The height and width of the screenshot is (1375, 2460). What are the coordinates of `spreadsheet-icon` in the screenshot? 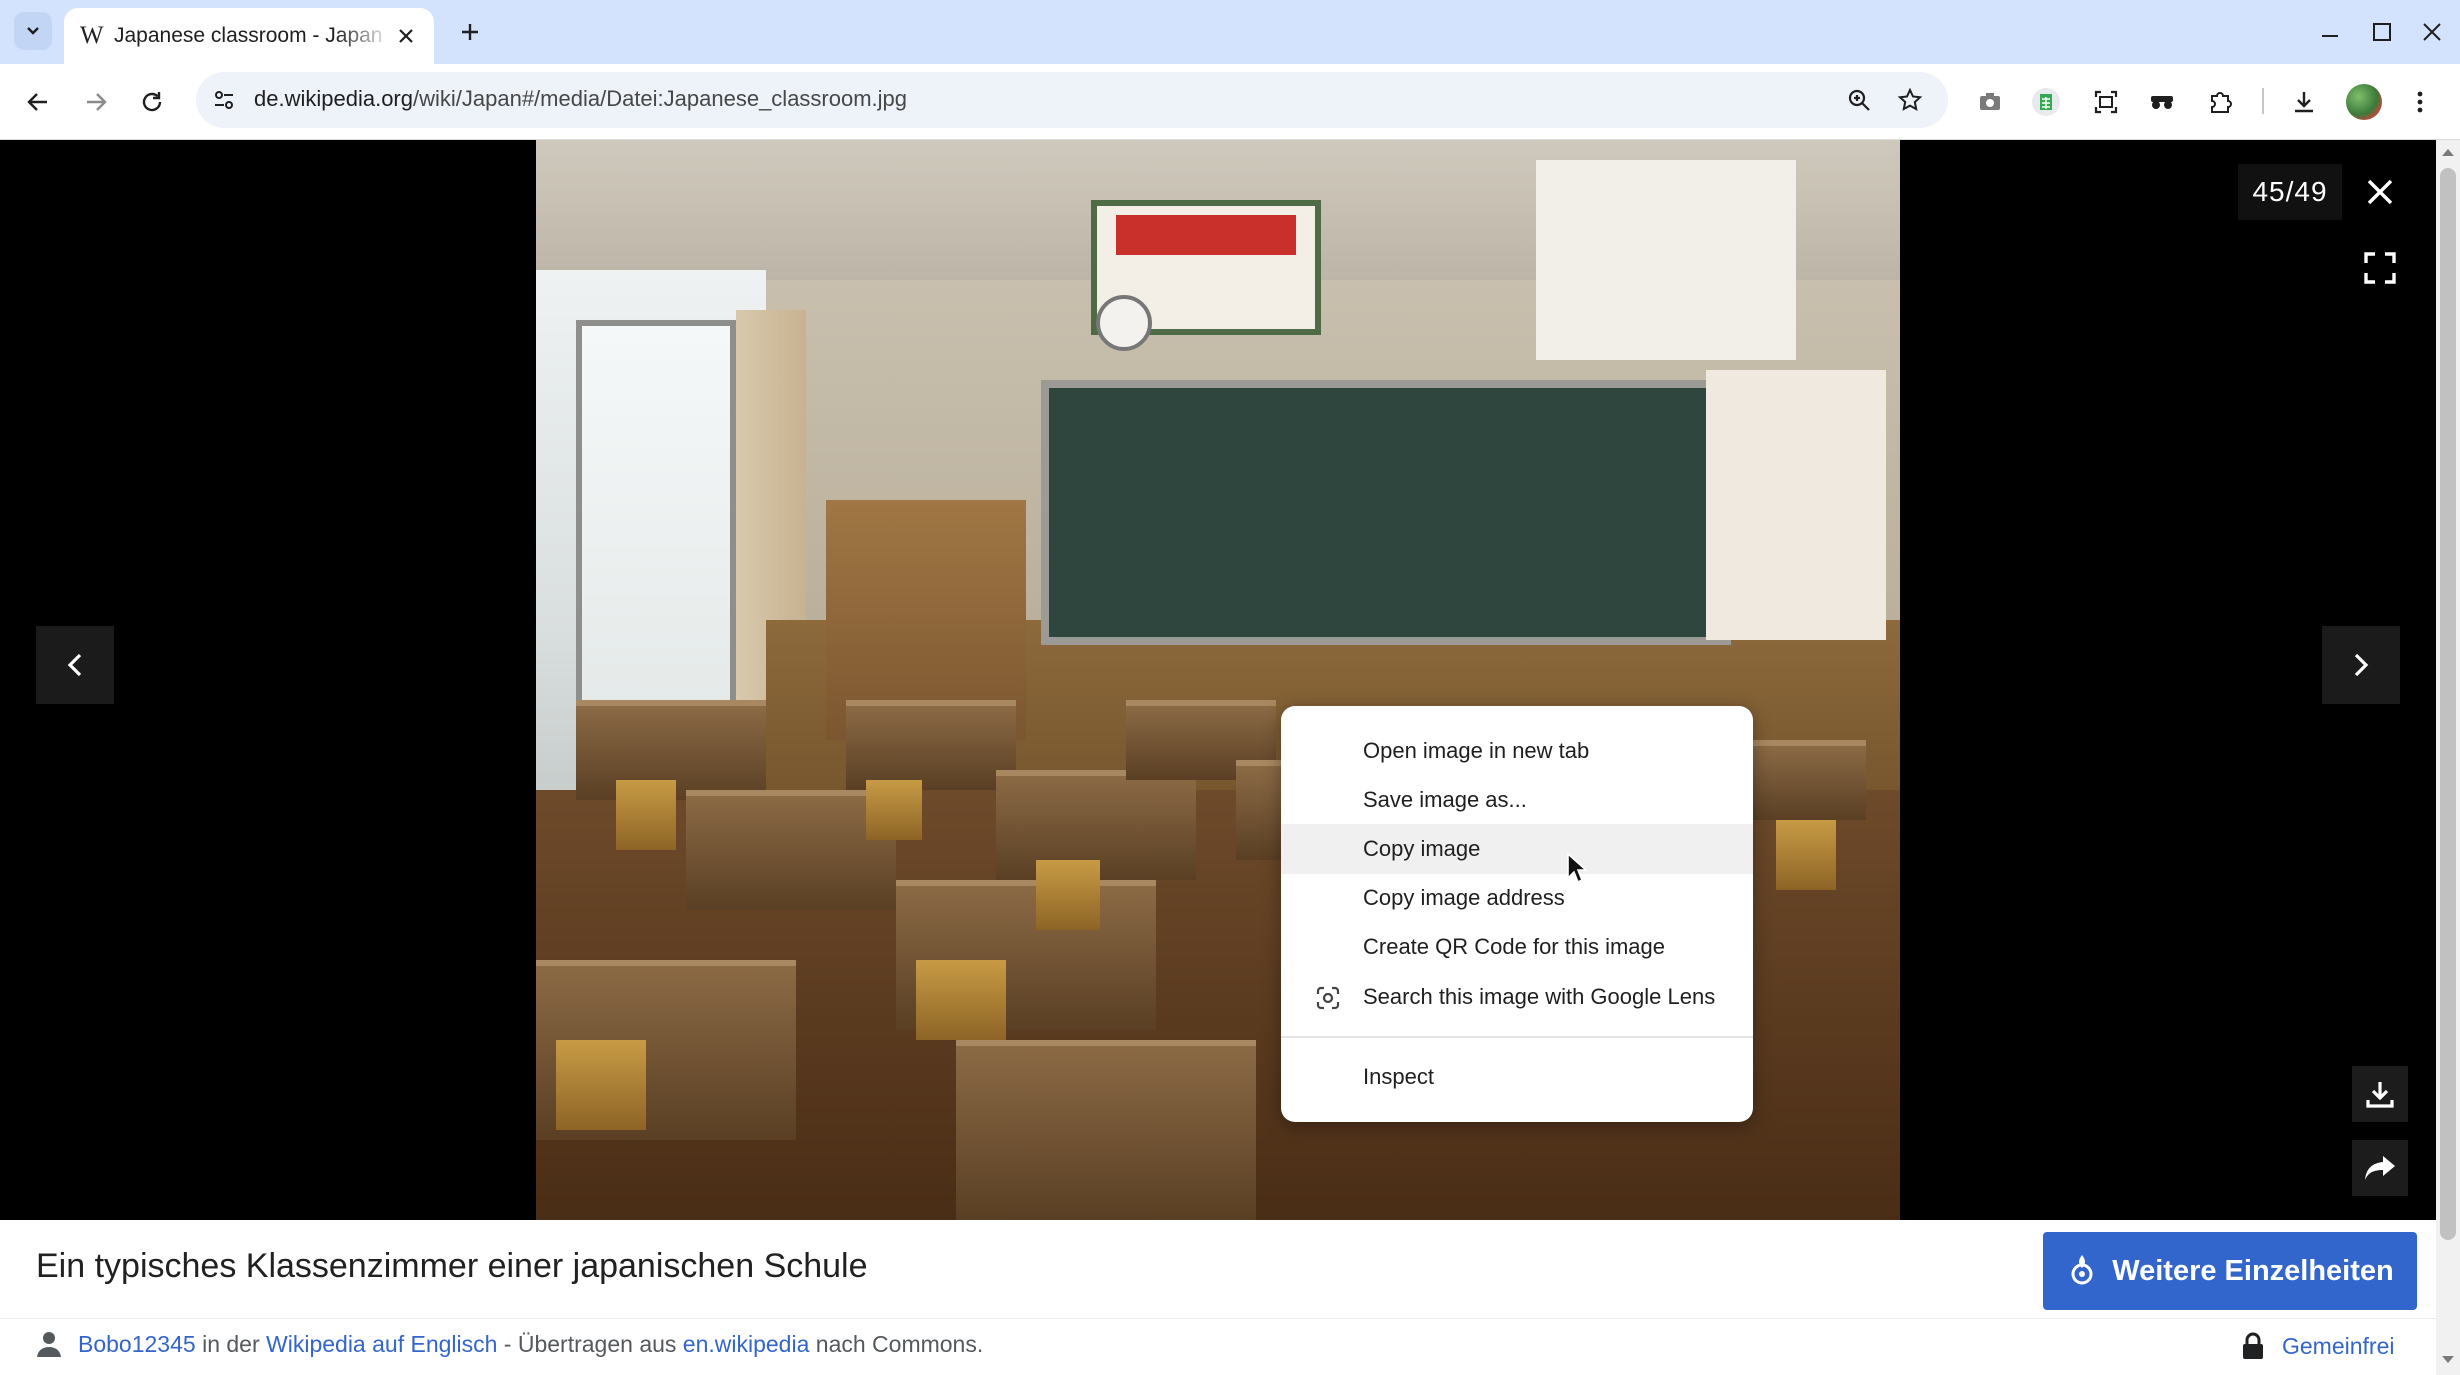 It's located at (2046, 102).